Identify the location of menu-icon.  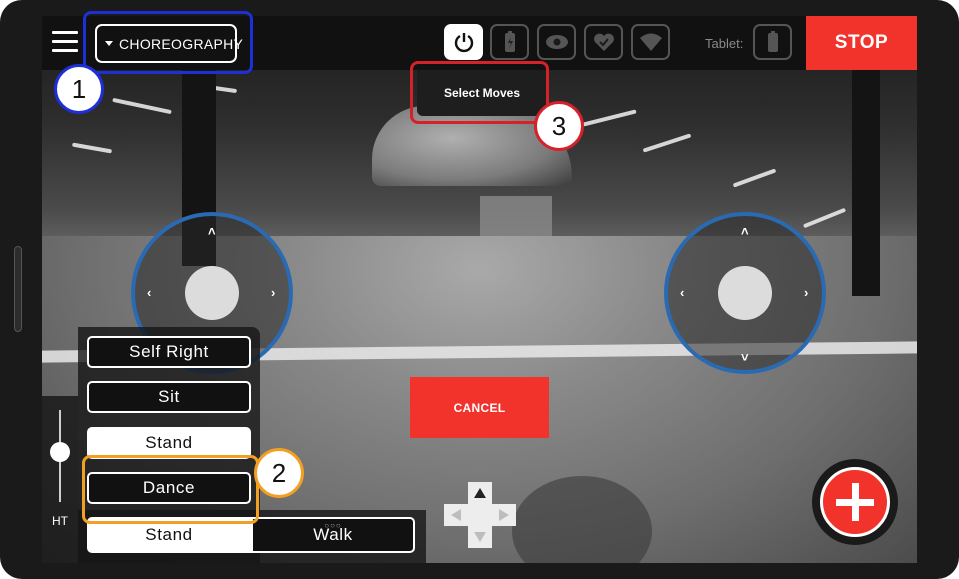
(65, 42).